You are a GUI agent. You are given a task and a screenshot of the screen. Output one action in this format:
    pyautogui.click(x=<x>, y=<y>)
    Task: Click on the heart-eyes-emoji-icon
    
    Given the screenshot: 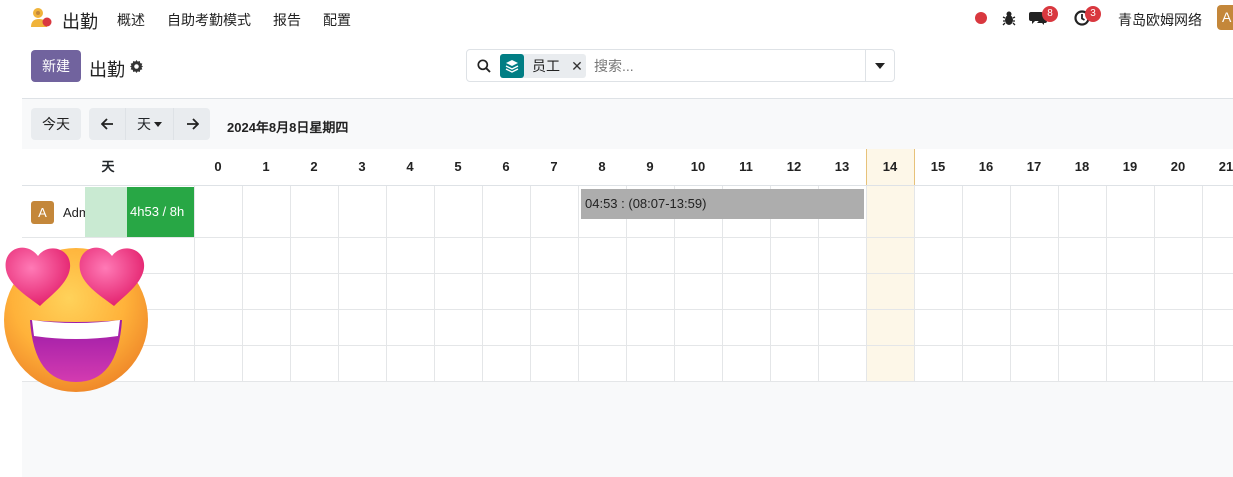 What is the action you would take?
    pyautogui.click(x=76, y=319)
    